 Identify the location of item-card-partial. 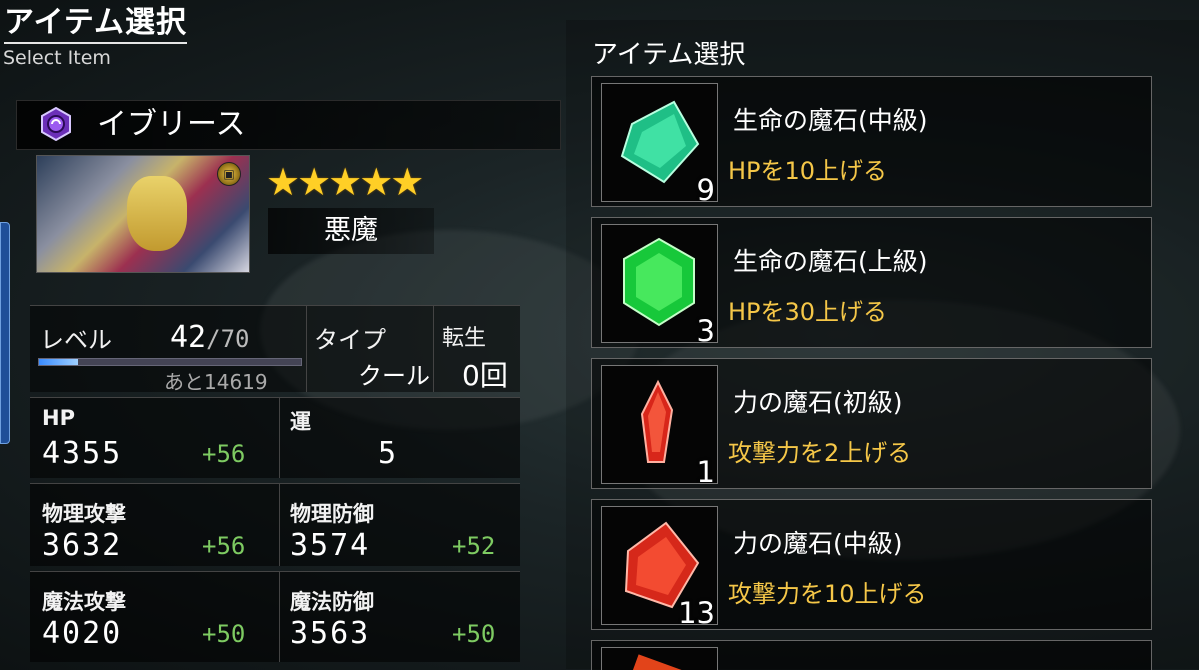
(871, 655).